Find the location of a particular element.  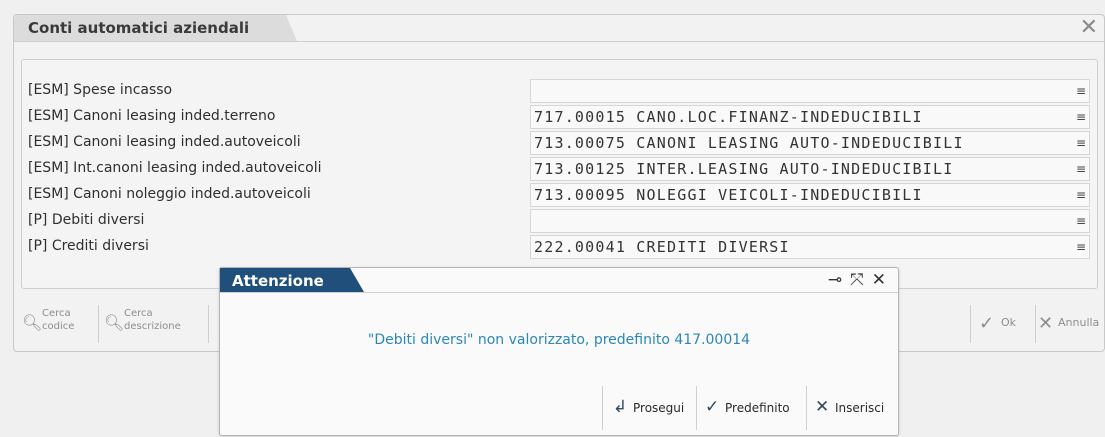

ok-button: ✓ Ok is located at coordinates (1003, 324).